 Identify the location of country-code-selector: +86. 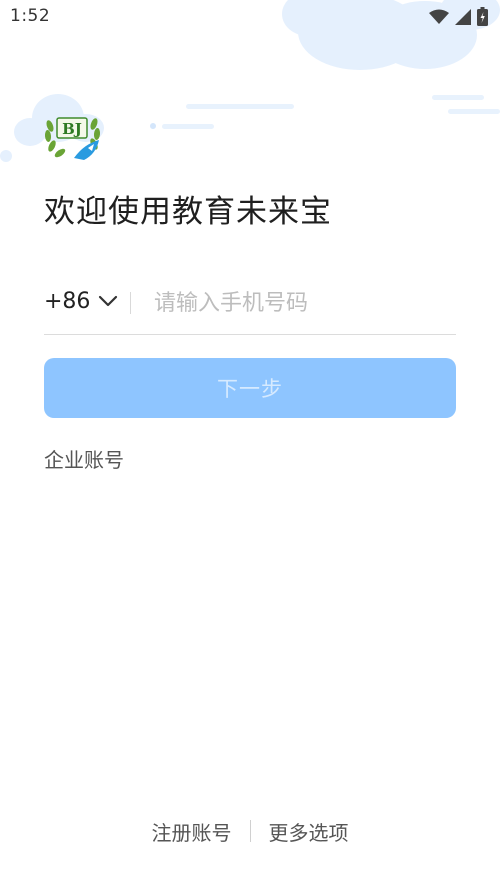
(67, 301).